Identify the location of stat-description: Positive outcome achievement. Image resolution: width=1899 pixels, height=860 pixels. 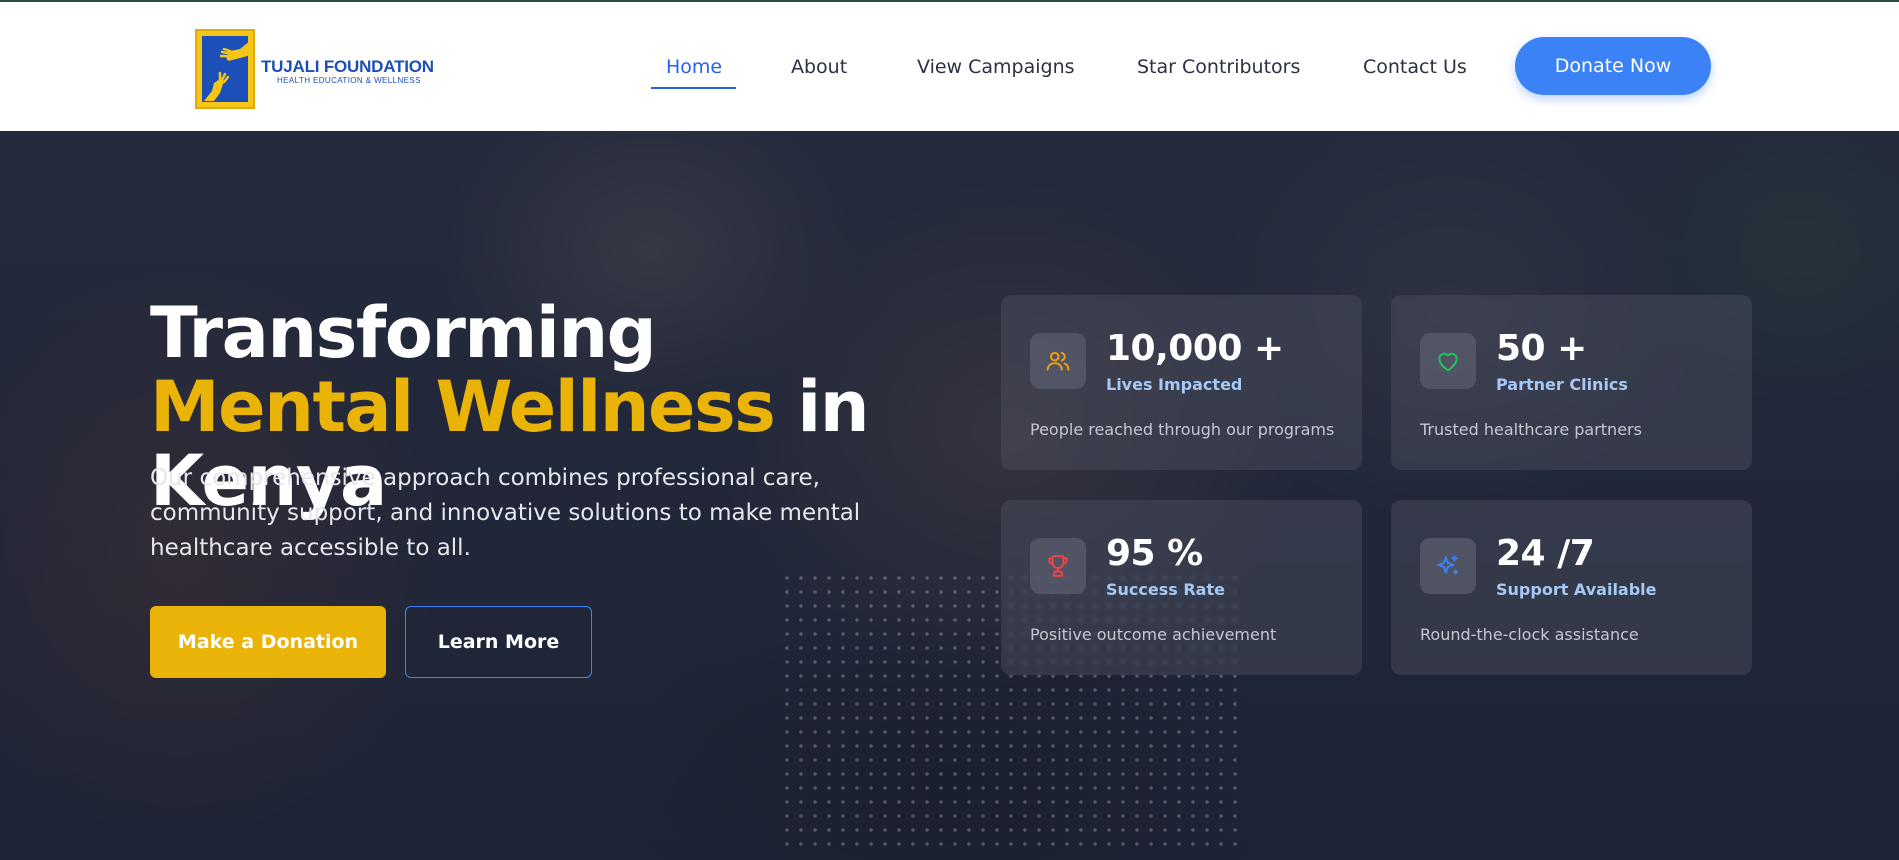
(1153, 634).